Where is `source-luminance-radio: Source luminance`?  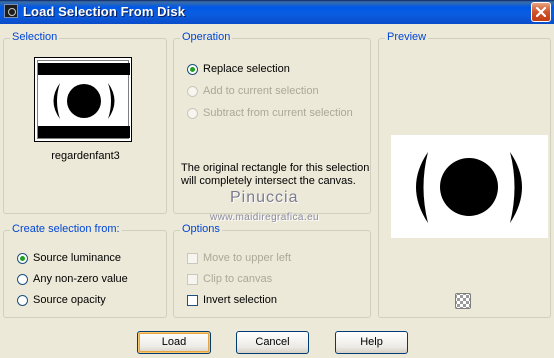
source-luminance-radio: Source luminance is located at coordinates (69, 258).